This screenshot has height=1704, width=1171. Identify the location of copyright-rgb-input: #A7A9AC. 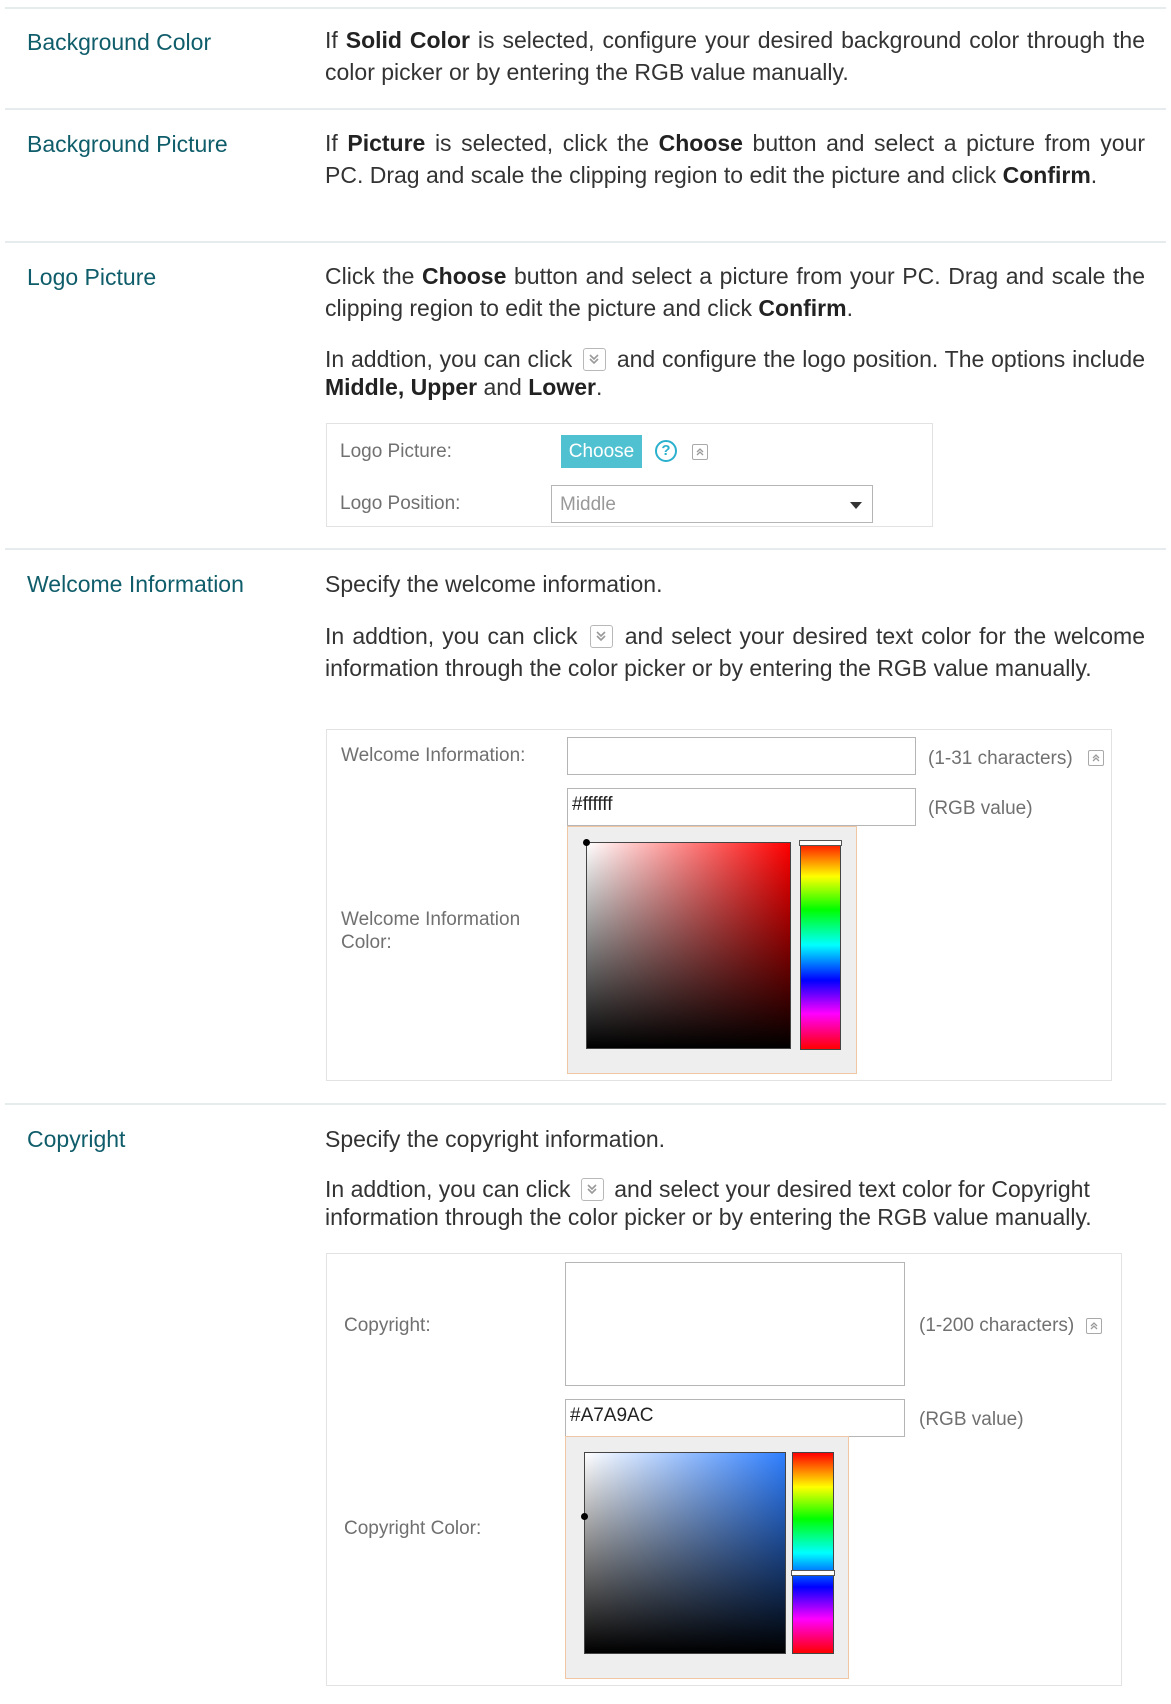
(735, 1418).